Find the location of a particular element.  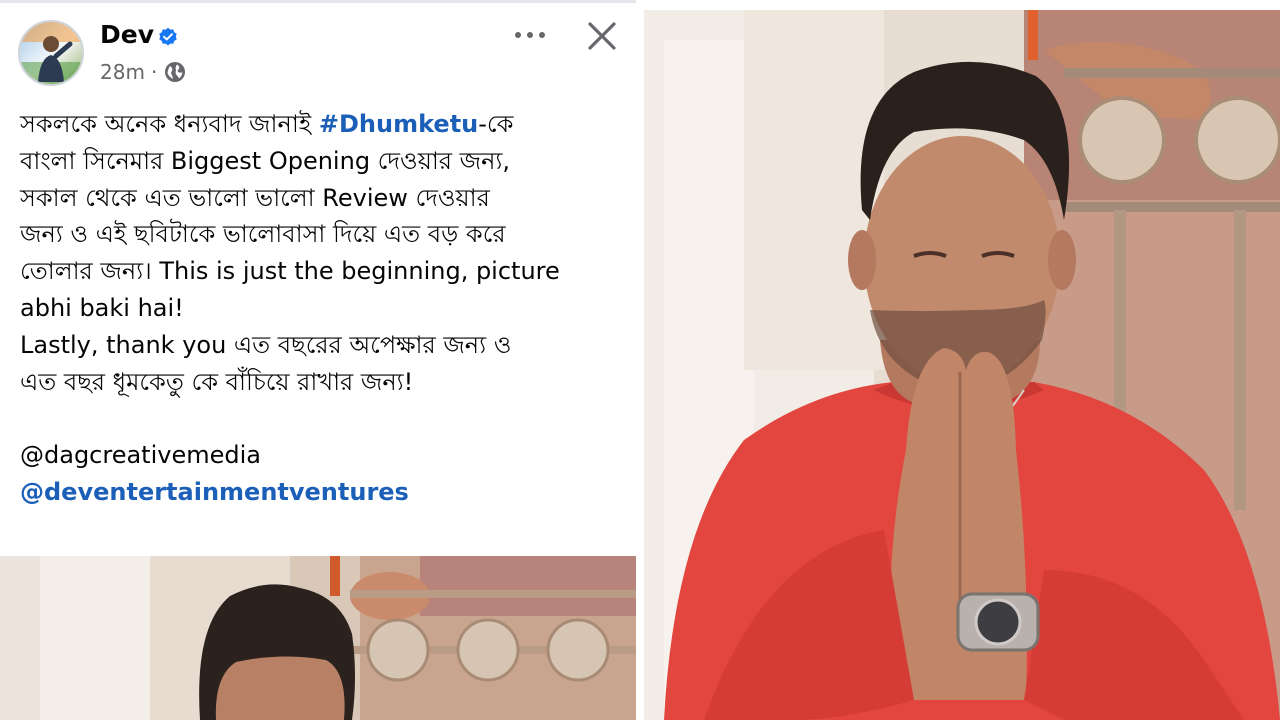

globe-icon is located at coordinates (175, 72).